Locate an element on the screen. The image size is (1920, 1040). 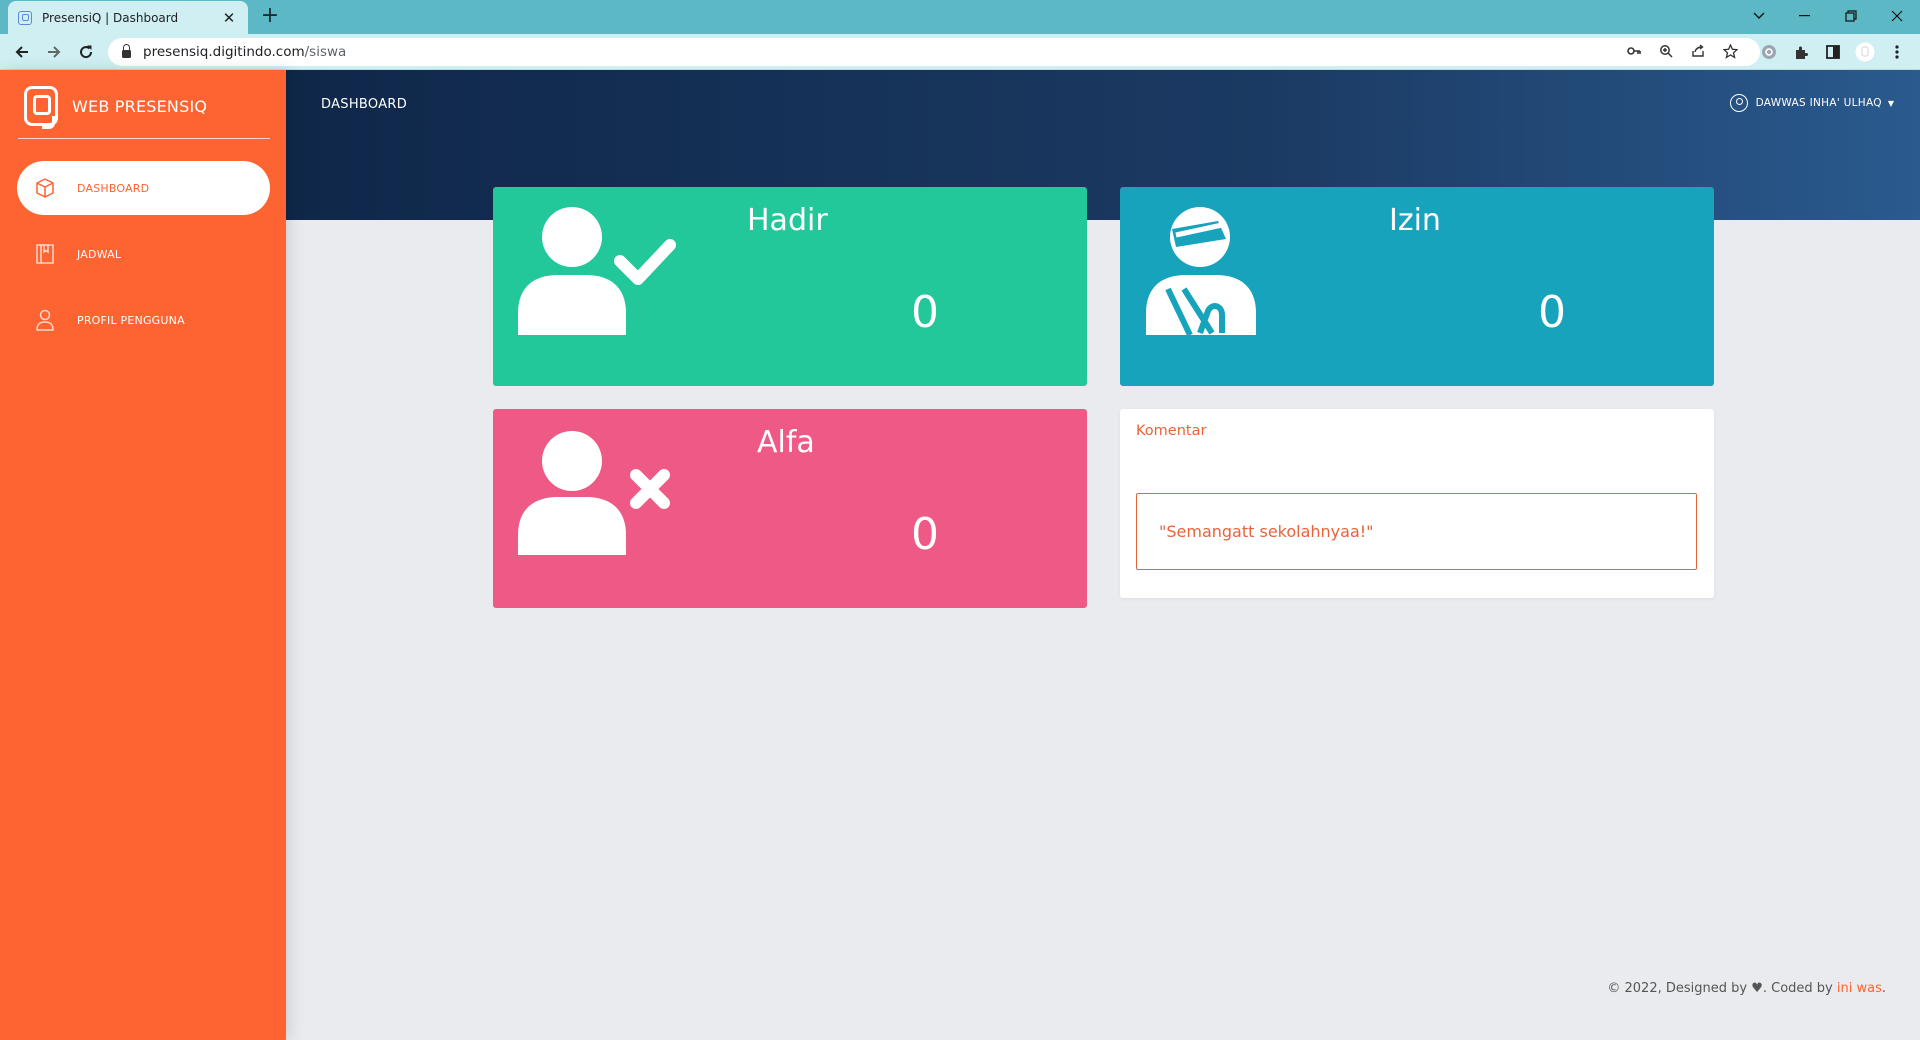
tab-title: PresensiQ | Dashboard is located at coordinates (110, 17).